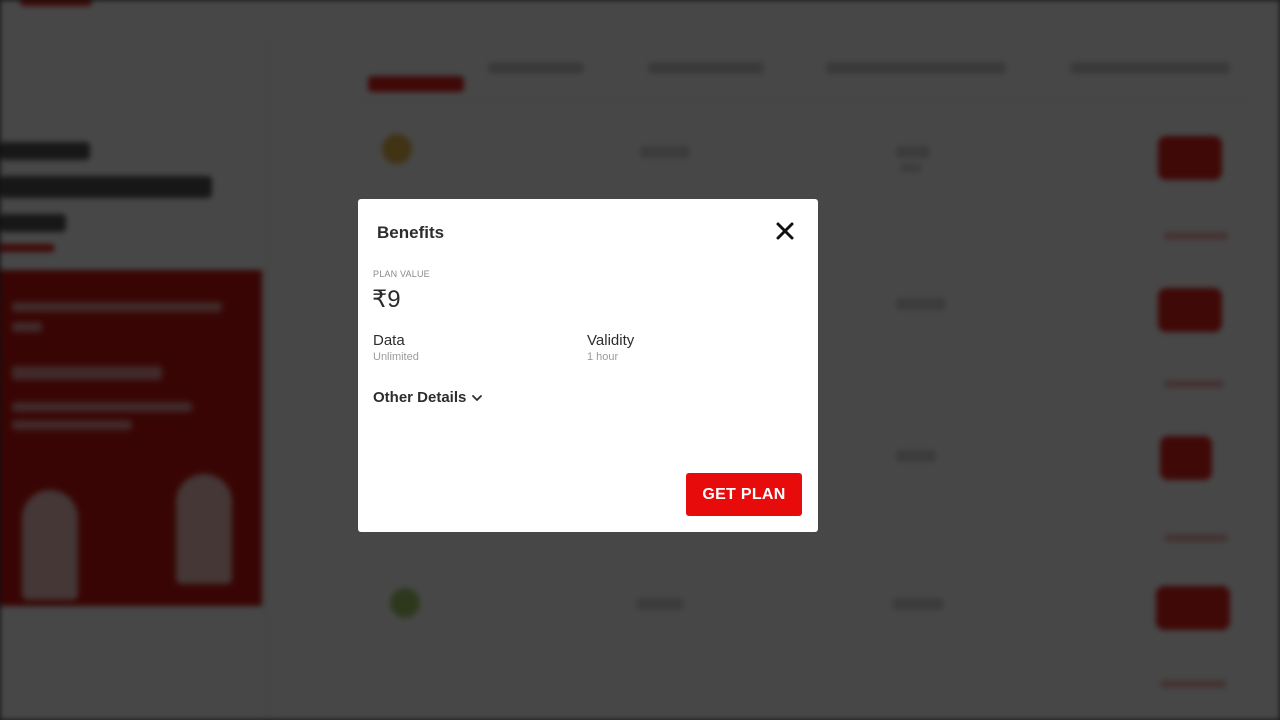  I want to click on plan-value-label: PLAN VALUE, so click(401, 274).